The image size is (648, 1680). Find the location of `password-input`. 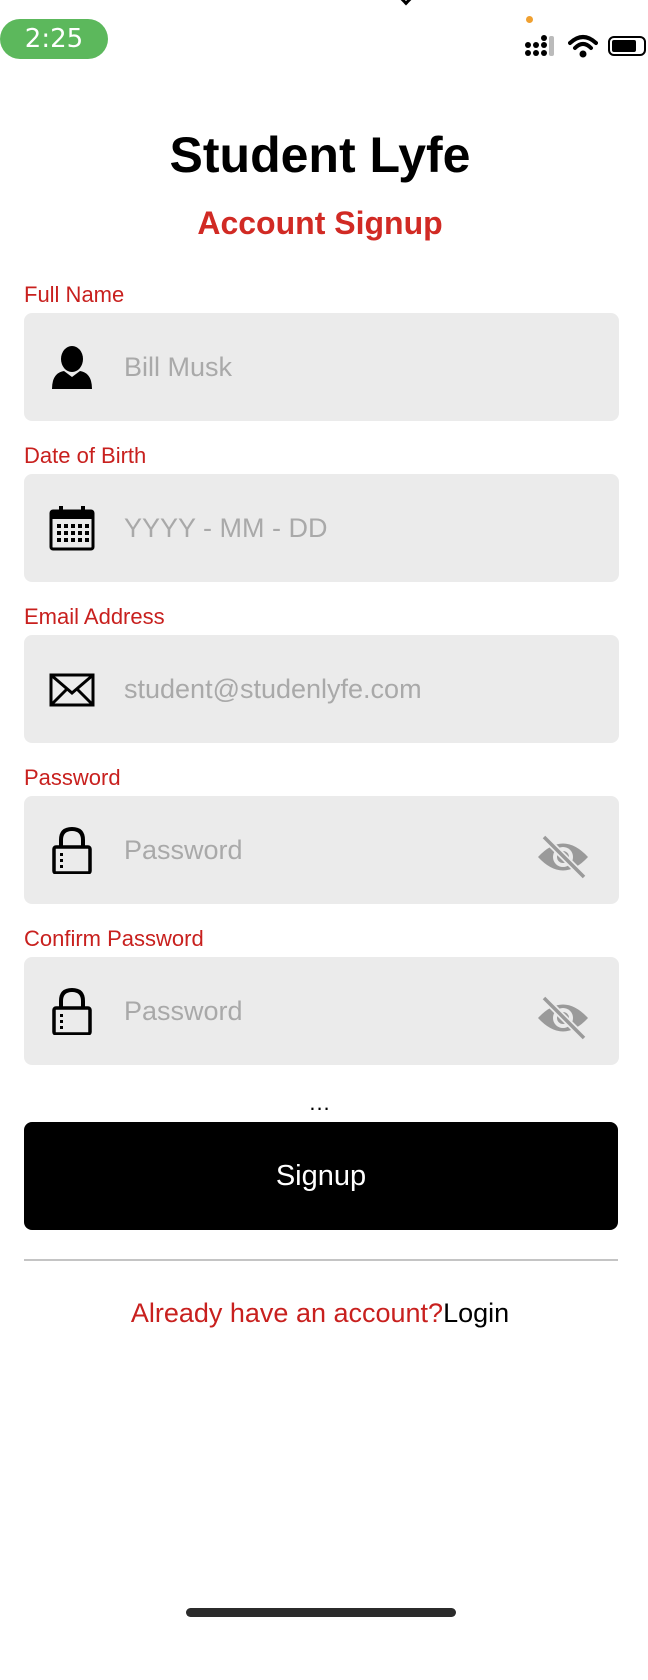

password-input is located at coordinates (334, 850).